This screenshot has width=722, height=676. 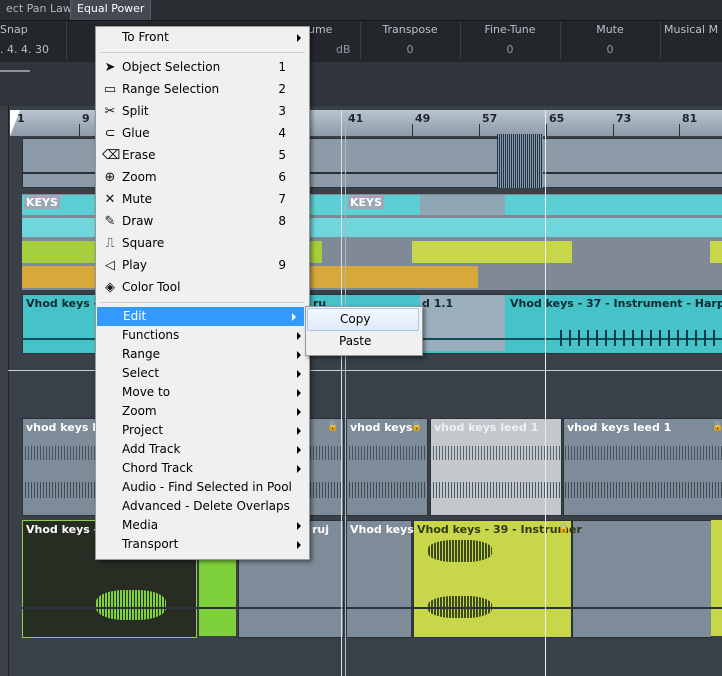 I want to click on menu-item-play: ◁ Play 9, so click(x=202, y=265).